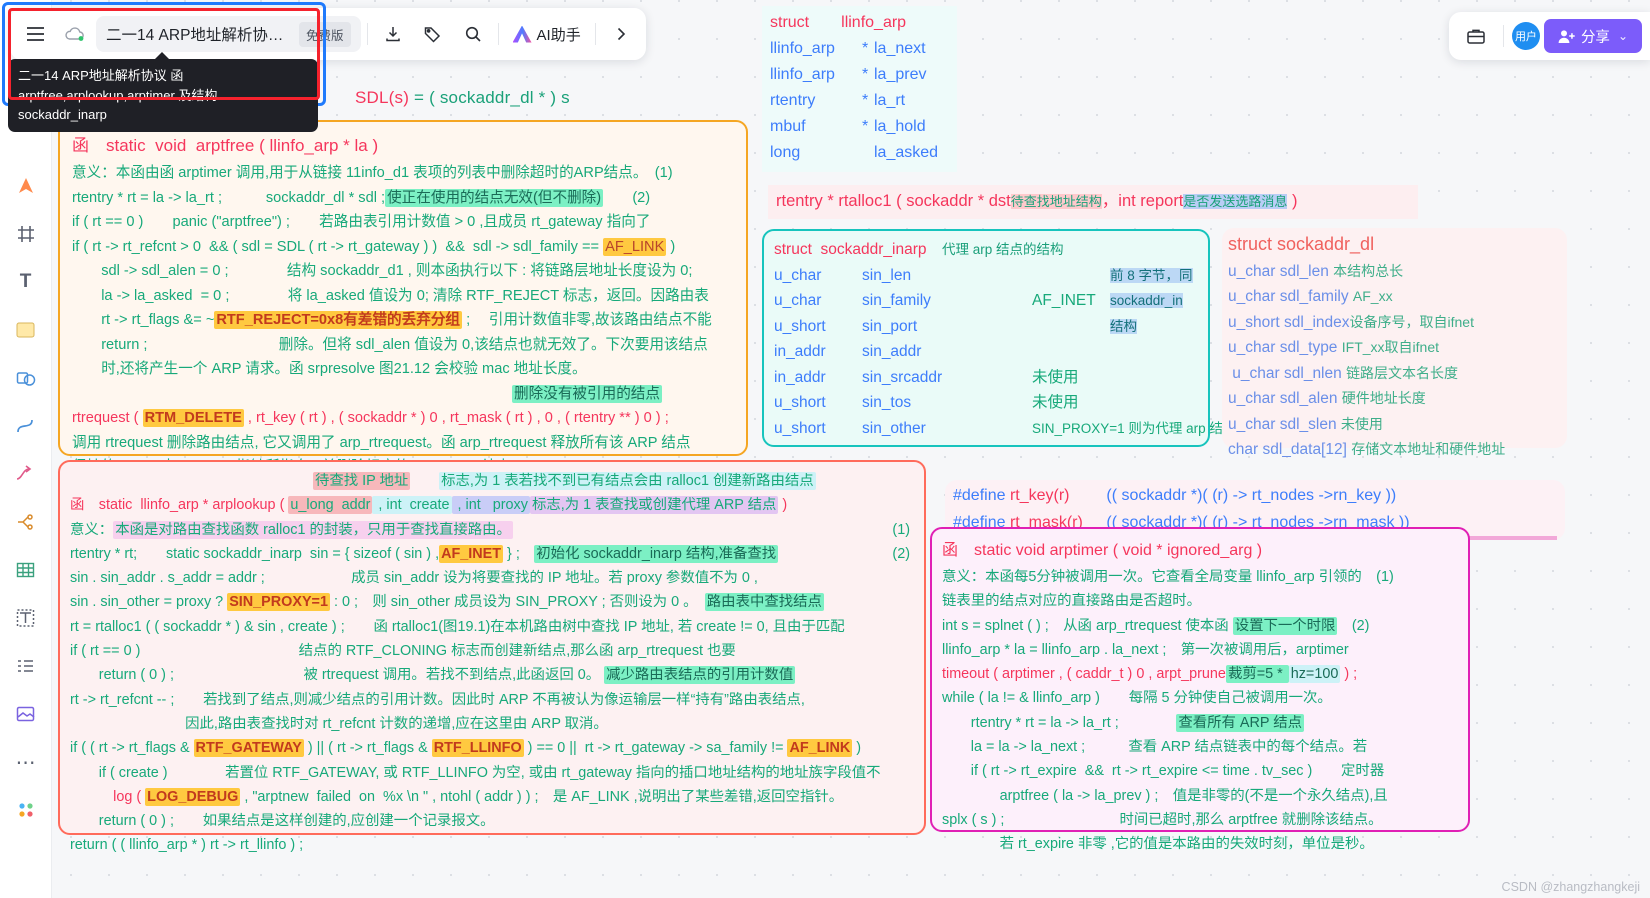 This screenshot has height=898, width=1650. What do you see at coordinates (901, 529) in the screenshot?
I see `arplookup-mark-1: (1)` at bounding box center [901, 529].